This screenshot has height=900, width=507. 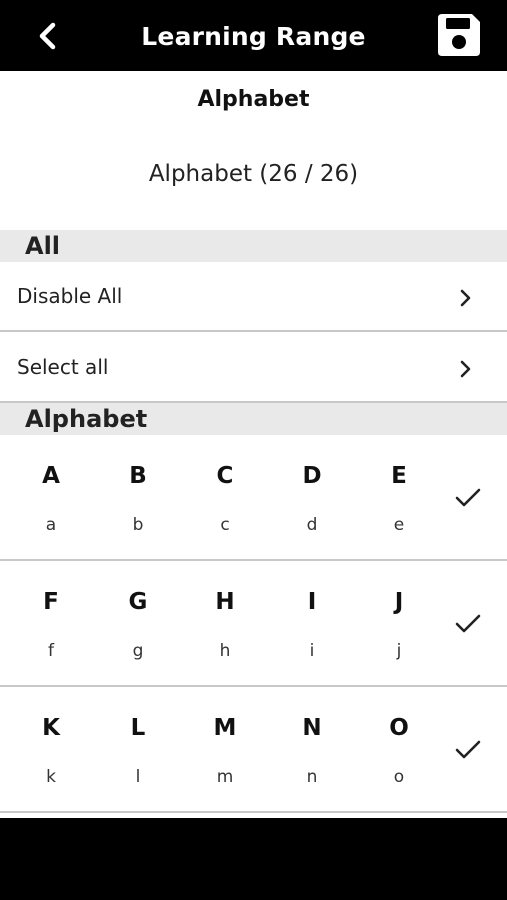 I want to click on letter-group-row: Ff Gg Hh Ii Jj, so click(x=253, y=624).